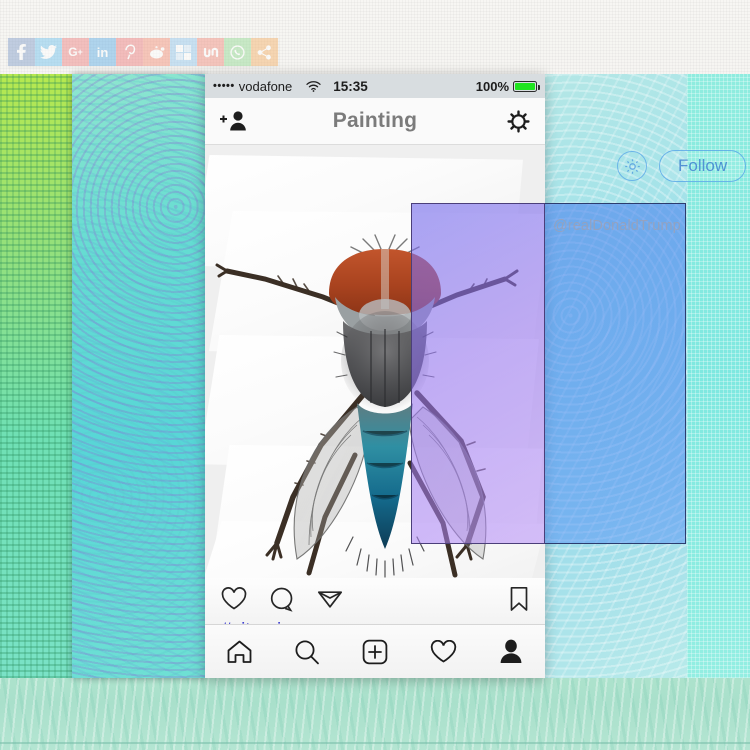 The height and width of the screenshot is (750, 750). I want to click on artwork-strip-moire, so click(138, 376).